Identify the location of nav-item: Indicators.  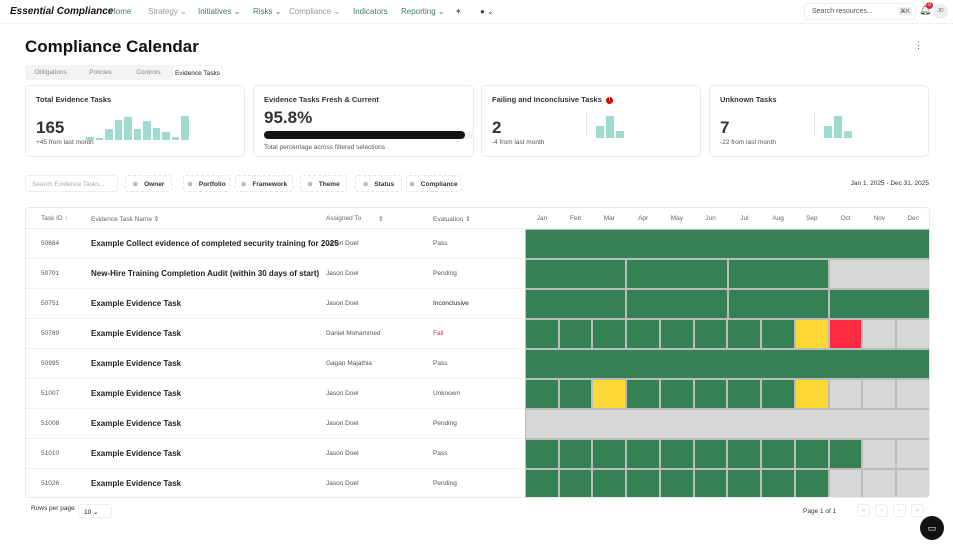
(370, 11).